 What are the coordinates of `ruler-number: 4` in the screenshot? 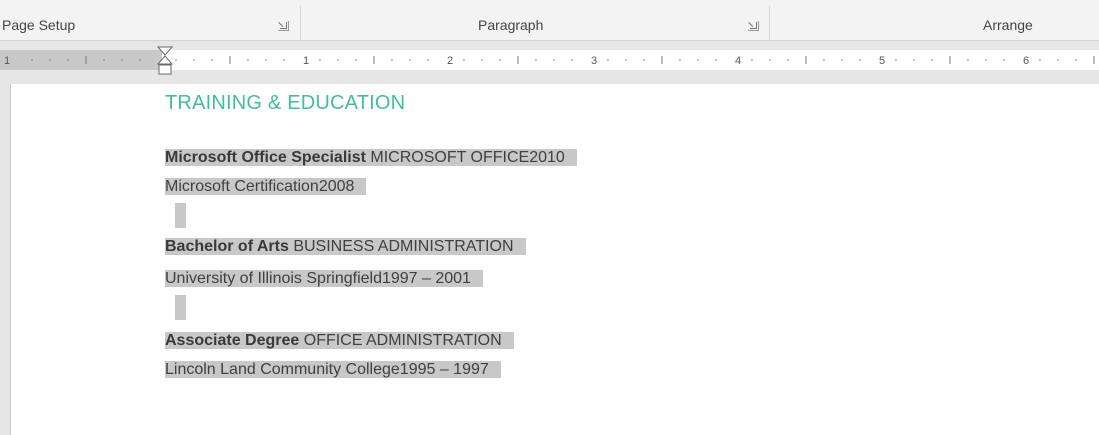 It's located at (738, 61).